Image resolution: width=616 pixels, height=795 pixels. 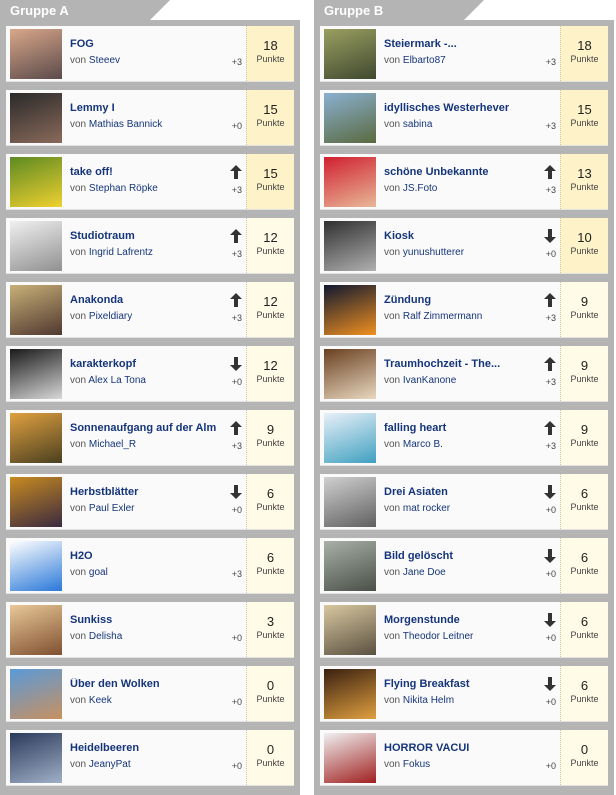 I want to click on photo-title-link: H2O, so click(x=150, y=556).